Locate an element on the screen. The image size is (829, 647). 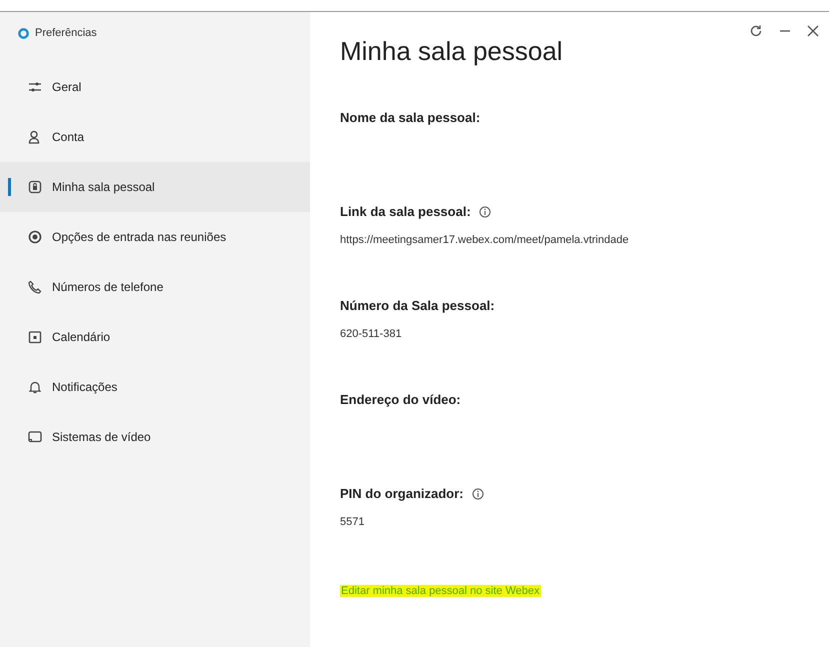
field-value: https://meetingsamer17.webex.com/meet/pamela.vtrindade is located at coordinates (485, 240).